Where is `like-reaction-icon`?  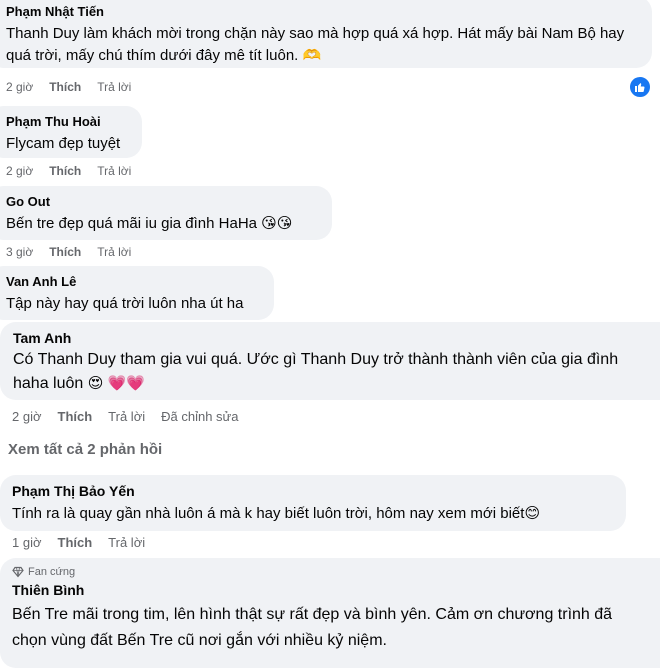
like-reaction-icon is located at coordinates (640, 87).